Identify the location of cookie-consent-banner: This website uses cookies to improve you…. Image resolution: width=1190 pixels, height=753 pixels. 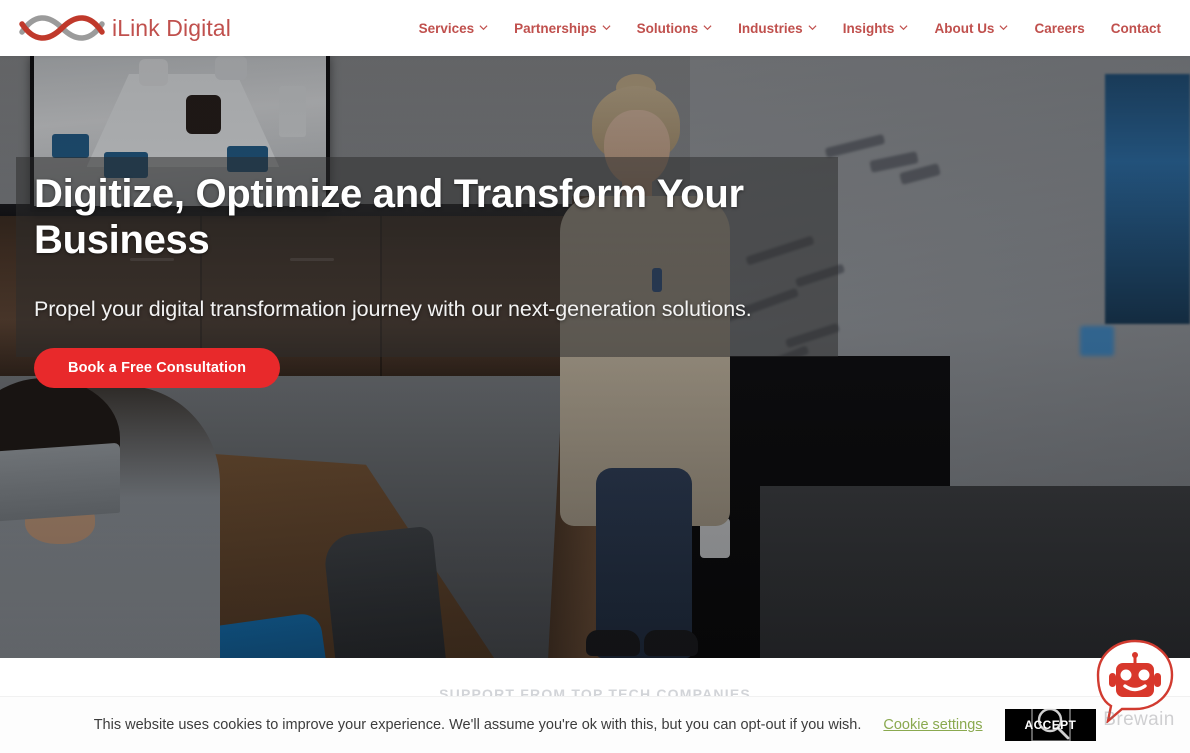
(595, 724).